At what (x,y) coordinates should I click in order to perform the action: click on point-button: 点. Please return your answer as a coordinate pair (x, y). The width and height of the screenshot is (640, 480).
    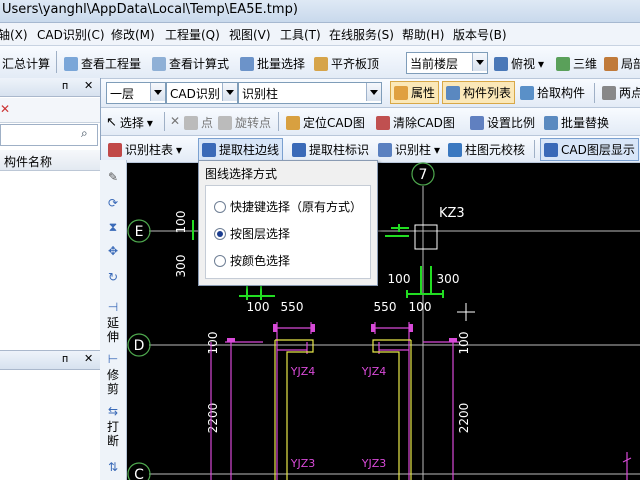
    Looking at the image, I should click on (198, 122).